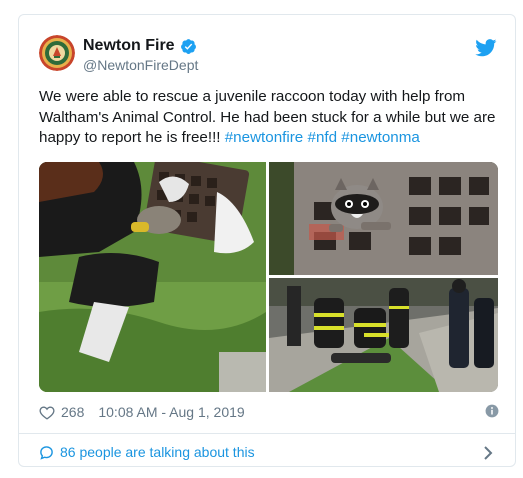 This screenshot has width=523, height=478. Describe the element at coordinates (269, 452) in the screenshot. I see `conversation-link: 86 people are talking about this` at that location.